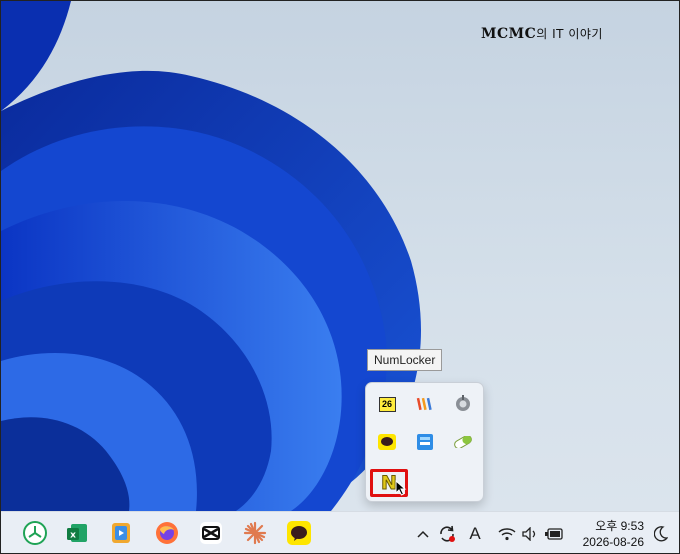 The image size is (680, 554). Describe the element at coordinates (73, 536) in the screenshot. I see `svg-text: x` at that location.